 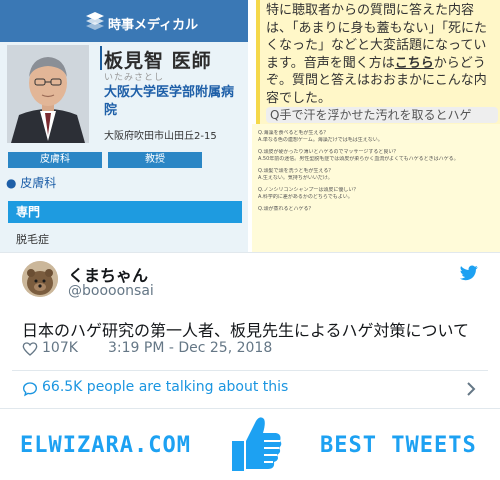 What do you see at coordinates (286, 209) in the screenshot?
I see `qa-line: Q.頭が蒸れるとハゲる？` at bounding box center [286, 209].